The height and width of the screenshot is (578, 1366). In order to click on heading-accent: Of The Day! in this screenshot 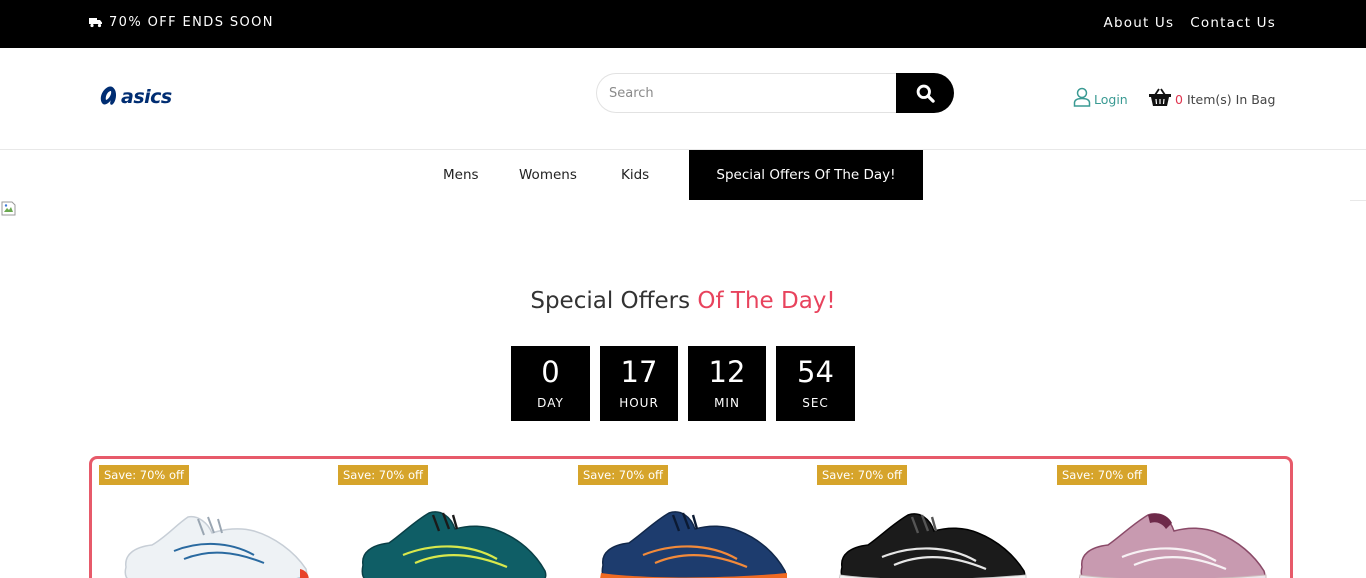, I will do `click(766, 301)`.